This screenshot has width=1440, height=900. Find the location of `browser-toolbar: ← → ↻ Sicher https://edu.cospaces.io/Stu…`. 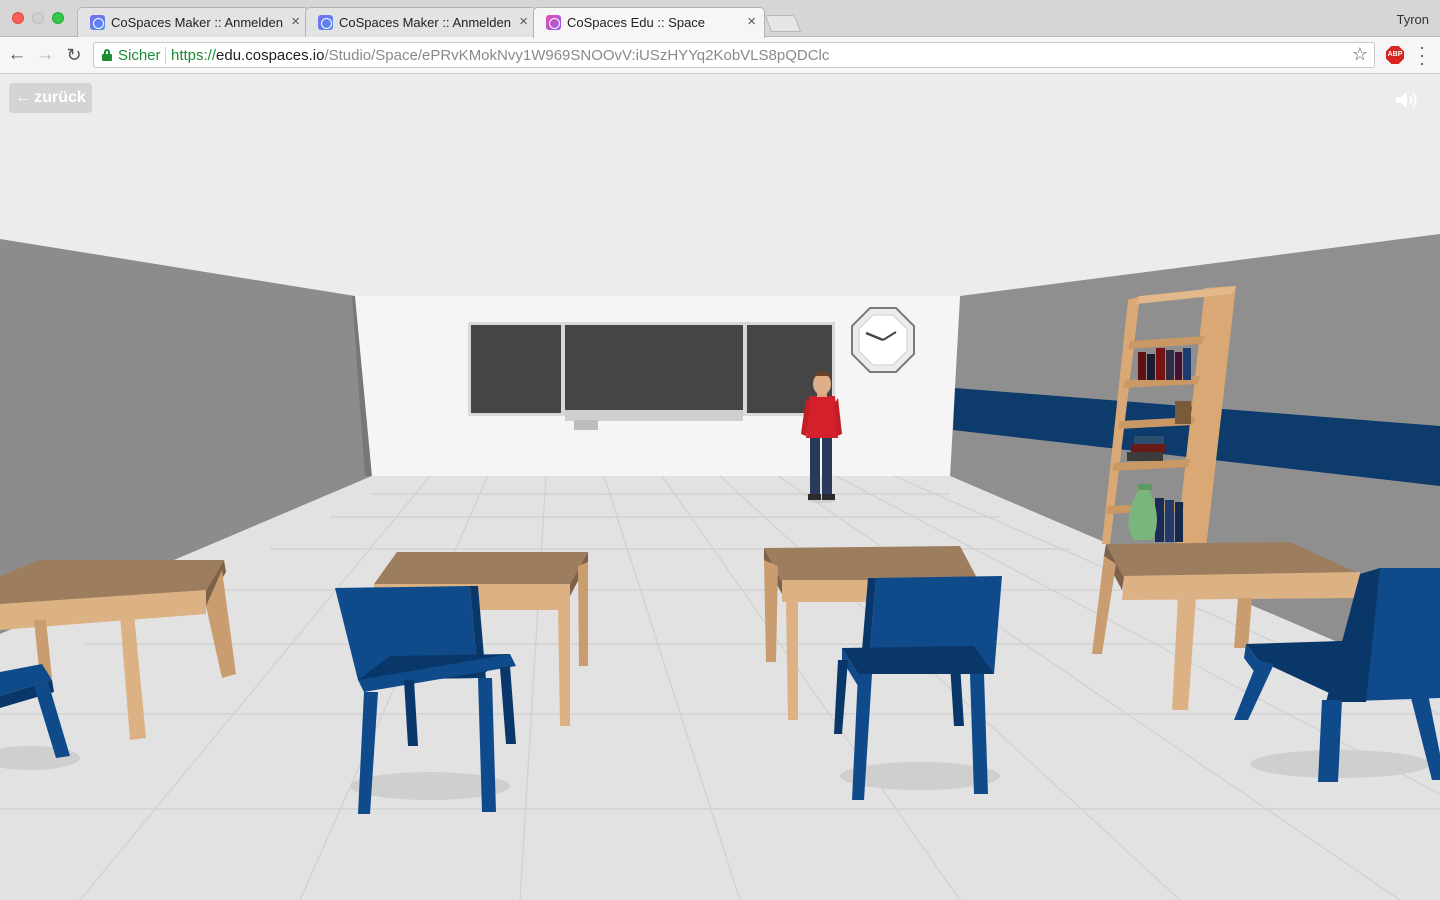

browser-toolbar: ← → ↻ Sicher https://edu.cospaces.io/Stu… is located at coordinates (720, 55).